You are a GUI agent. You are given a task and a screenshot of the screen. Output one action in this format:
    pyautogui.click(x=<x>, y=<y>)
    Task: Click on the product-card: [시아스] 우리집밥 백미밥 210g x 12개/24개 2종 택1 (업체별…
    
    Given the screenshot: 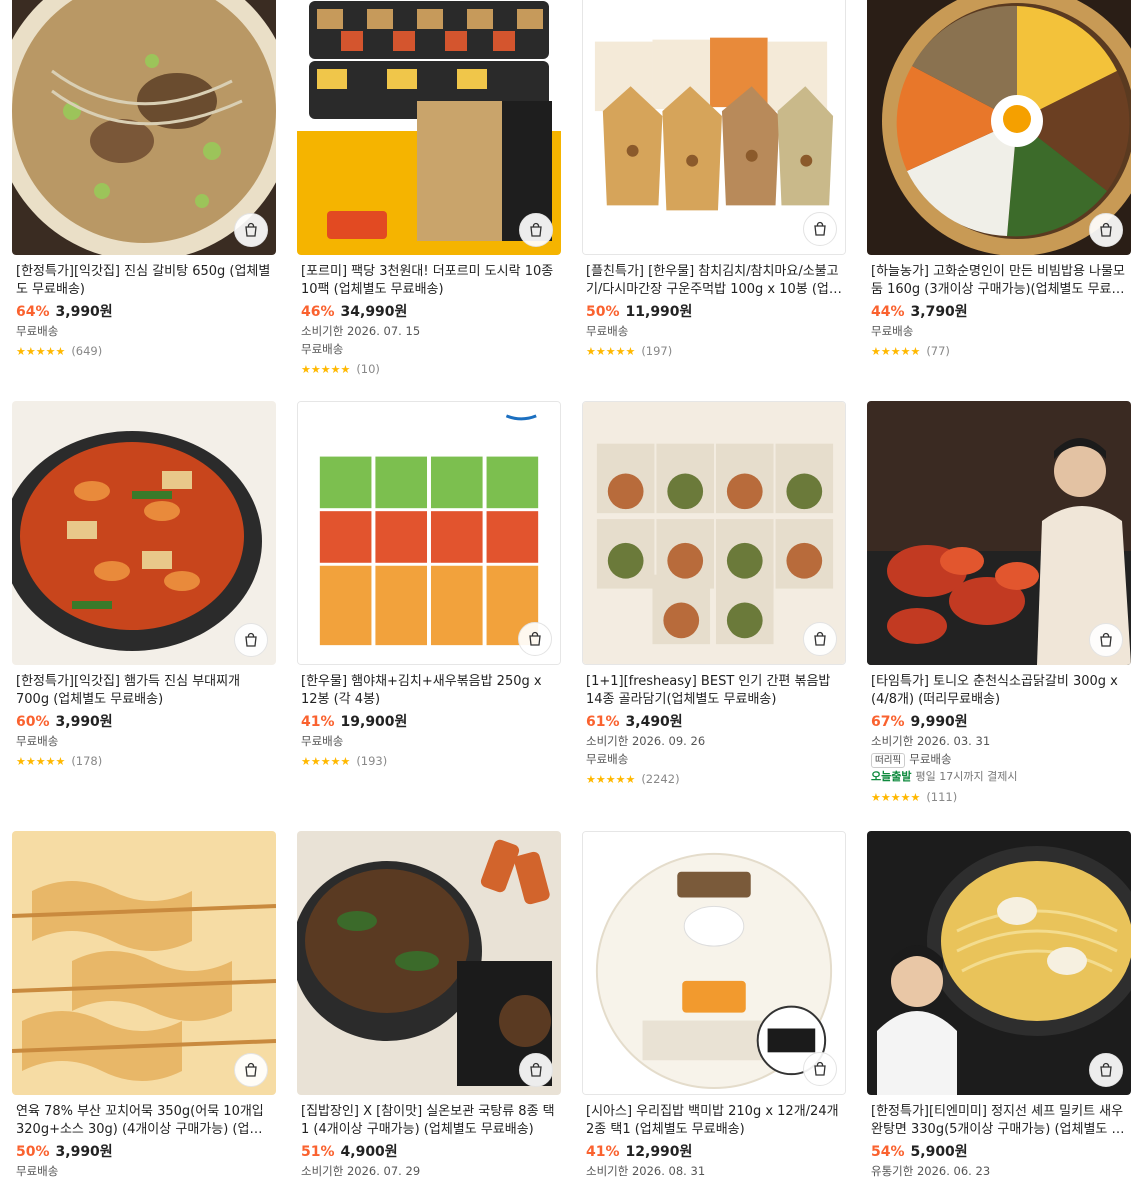 What is the action you would take?
    pyautogui.click(x=714, y=1005)
    